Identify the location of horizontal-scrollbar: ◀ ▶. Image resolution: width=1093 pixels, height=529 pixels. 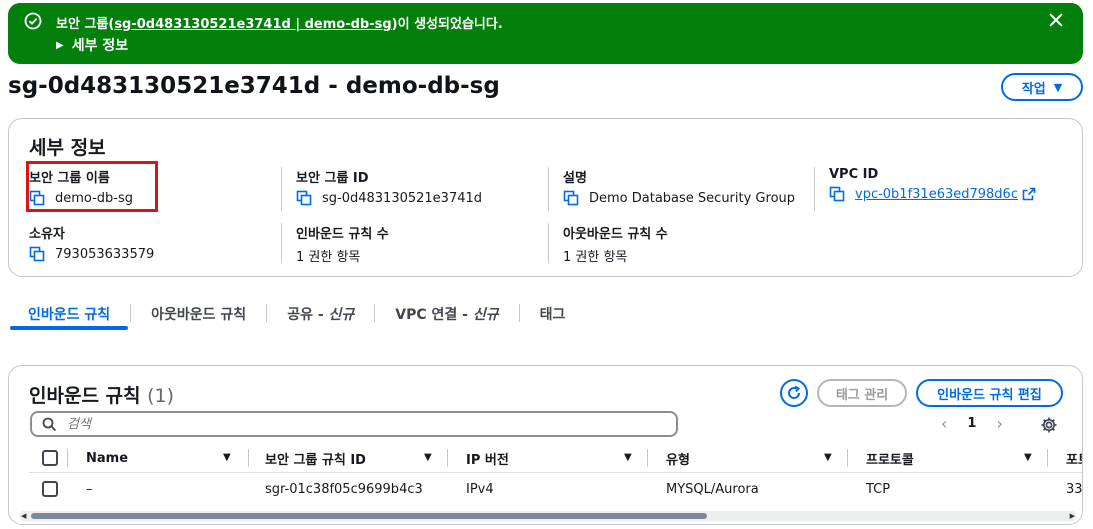
(548, 516).